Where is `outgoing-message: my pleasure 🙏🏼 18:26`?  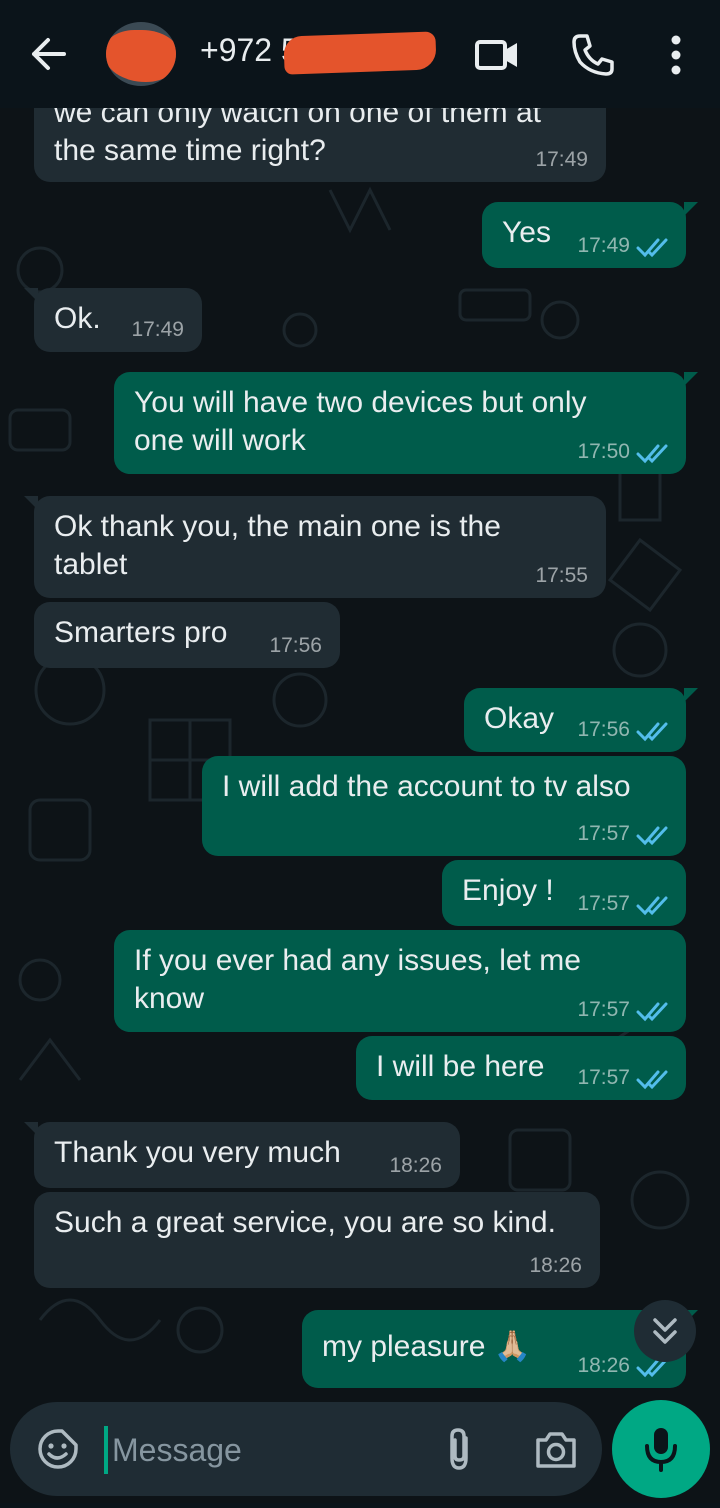
outgoing-message: my pleasure 🙏🏼 18:26 is located at coordinates (500, 1349).